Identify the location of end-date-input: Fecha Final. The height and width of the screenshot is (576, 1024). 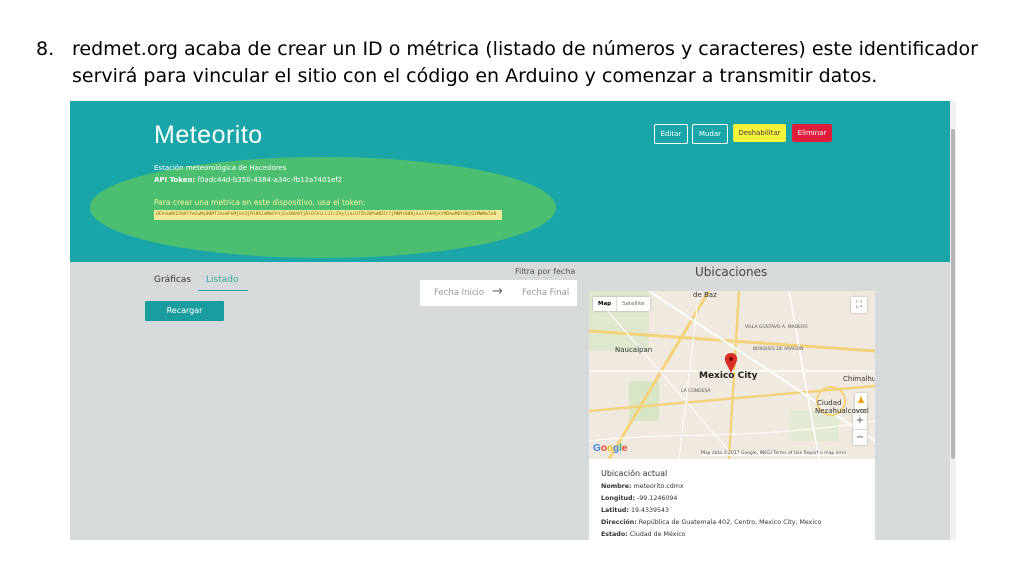
(545, 293).